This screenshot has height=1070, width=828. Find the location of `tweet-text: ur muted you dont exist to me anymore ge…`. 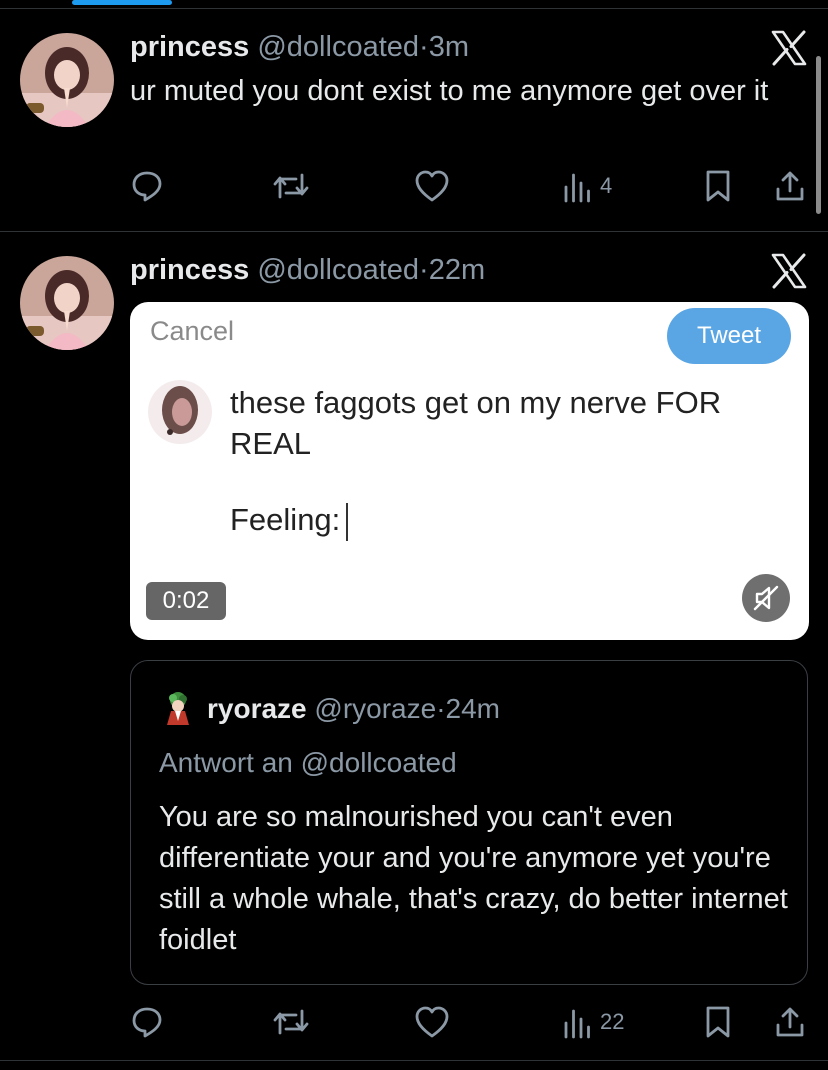

tweet-text: ur muted you dont exist to me anymore ge… is located at coordinates (449, 91).